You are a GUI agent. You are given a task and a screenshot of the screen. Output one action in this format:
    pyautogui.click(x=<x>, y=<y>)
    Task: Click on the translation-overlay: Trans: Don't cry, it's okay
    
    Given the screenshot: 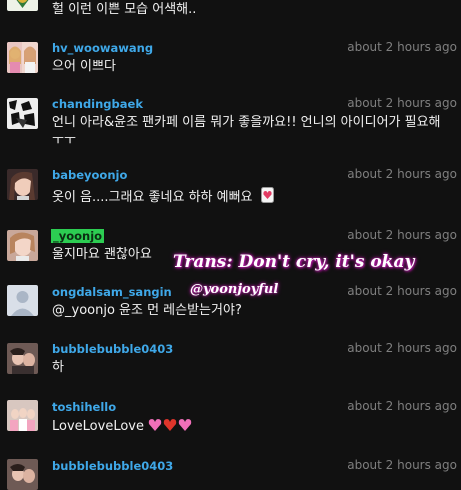 What is the action you would take?
    pyautogui.click(x=294, y=262)
    